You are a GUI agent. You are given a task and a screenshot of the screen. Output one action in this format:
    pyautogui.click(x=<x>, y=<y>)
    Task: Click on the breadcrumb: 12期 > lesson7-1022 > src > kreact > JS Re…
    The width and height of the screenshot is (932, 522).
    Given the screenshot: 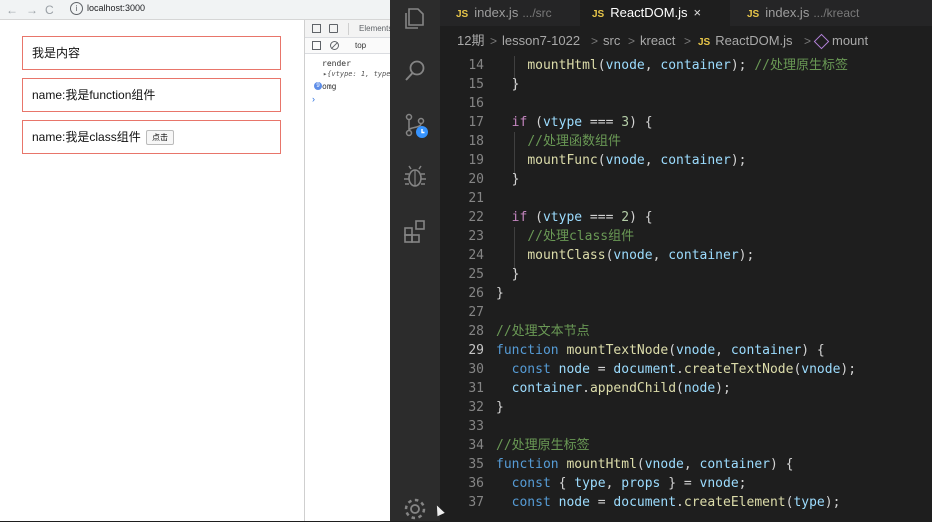 What is the action you would take?
    pyautogui.click(x=686, y=41)
    